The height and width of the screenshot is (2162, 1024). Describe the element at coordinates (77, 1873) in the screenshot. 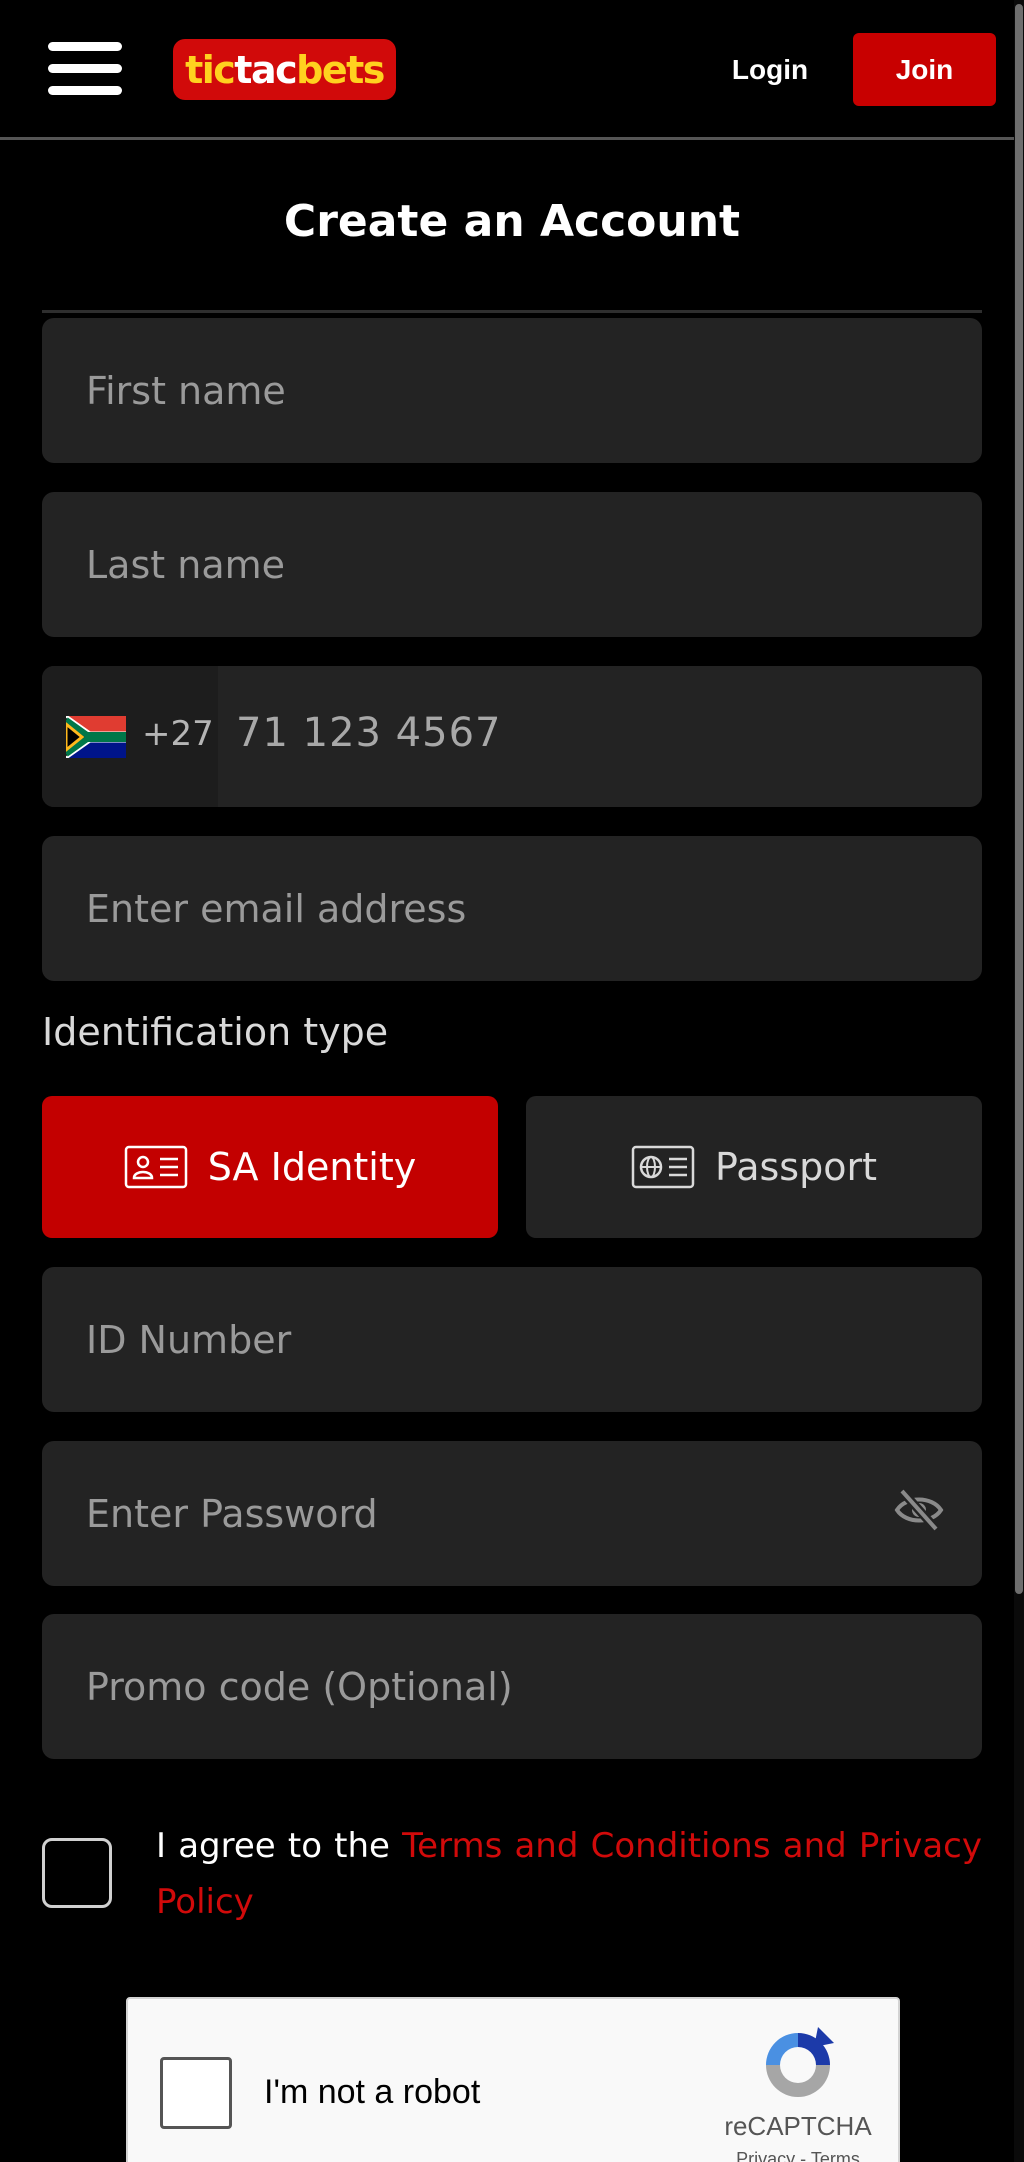

I see `terms-checkbox` at that location.